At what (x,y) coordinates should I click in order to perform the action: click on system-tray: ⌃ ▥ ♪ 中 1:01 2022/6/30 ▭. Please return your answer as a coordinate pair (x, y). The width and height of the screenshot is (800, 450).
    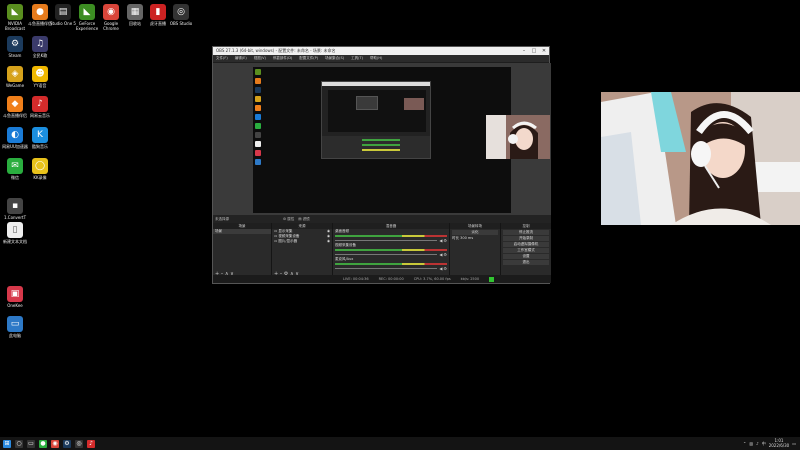
    Looking at the image, I should click on (769, 443).